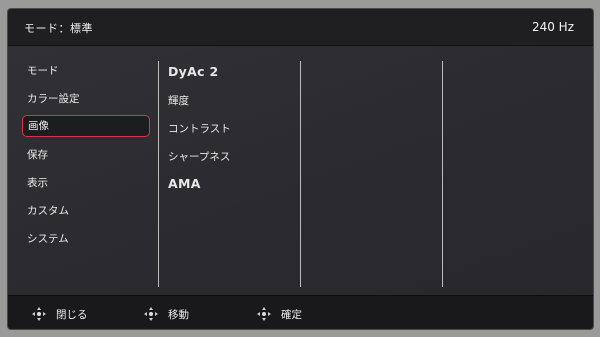 This screenshot has height=337, width=600. I want to click on dpad-right-icon, so click(264, 314).